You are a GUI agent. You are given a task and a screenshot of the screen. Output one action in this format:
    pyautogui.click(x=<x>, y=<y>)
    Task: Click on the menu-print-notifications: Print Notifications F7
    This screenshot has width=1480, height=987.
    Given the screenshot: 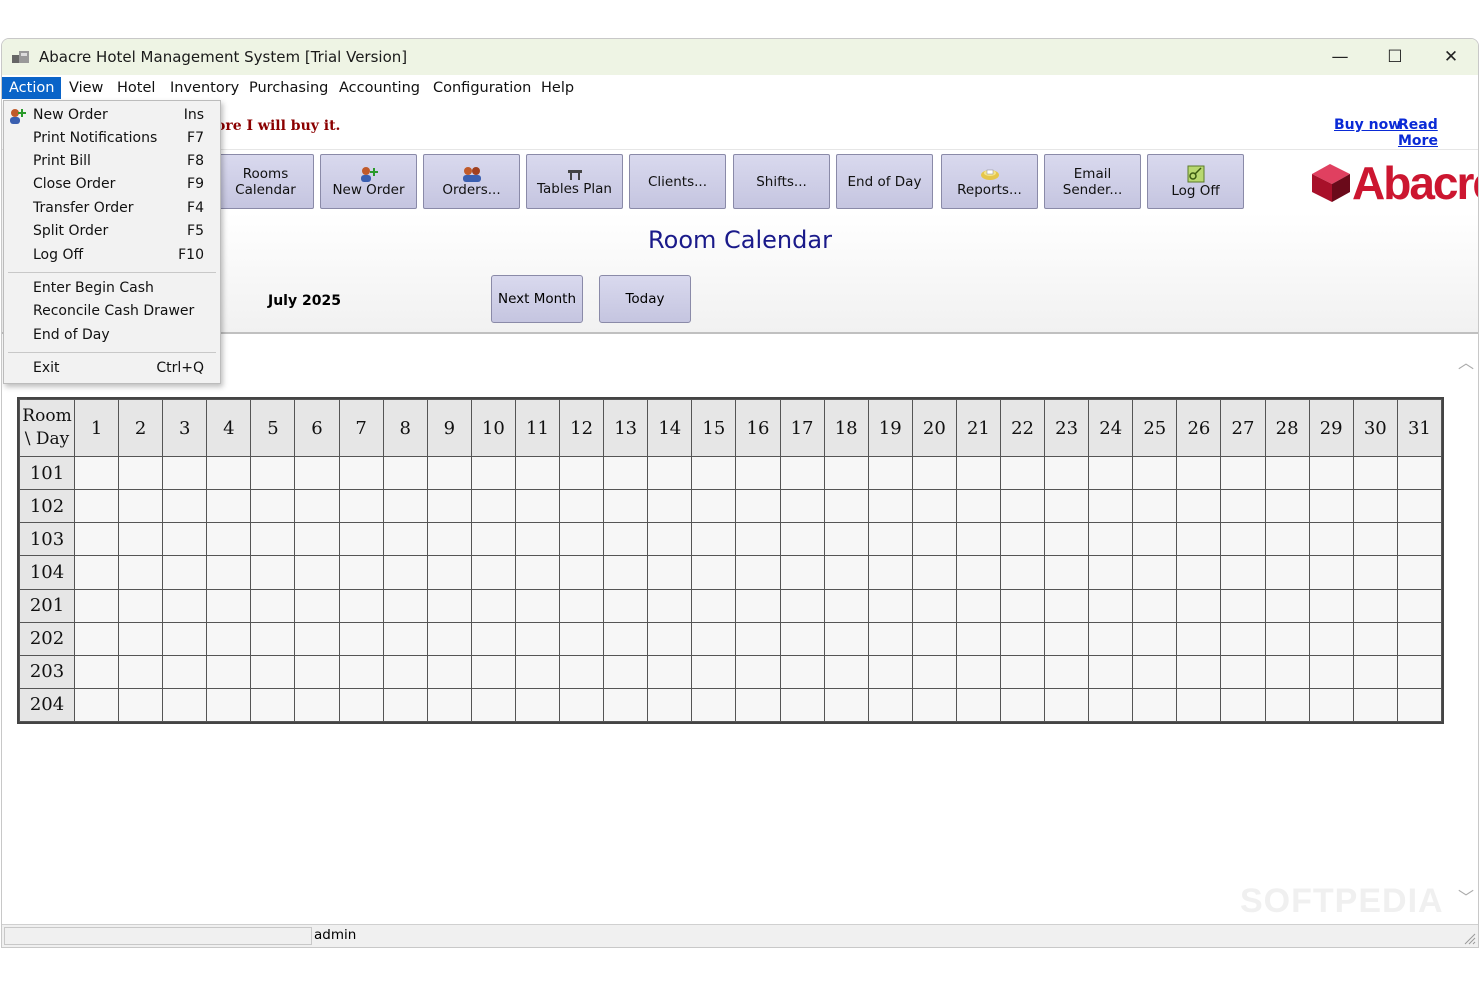 What is the action you would take?
    pyautogui.click(x=112, y=138)
    